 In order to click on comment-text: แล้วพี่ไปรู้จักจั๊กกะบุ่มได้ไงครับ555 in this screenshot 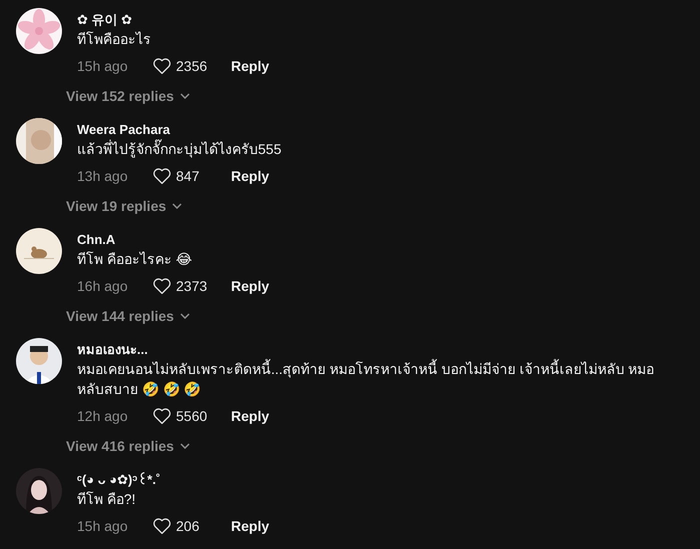, I will do `click(179, 149)`.